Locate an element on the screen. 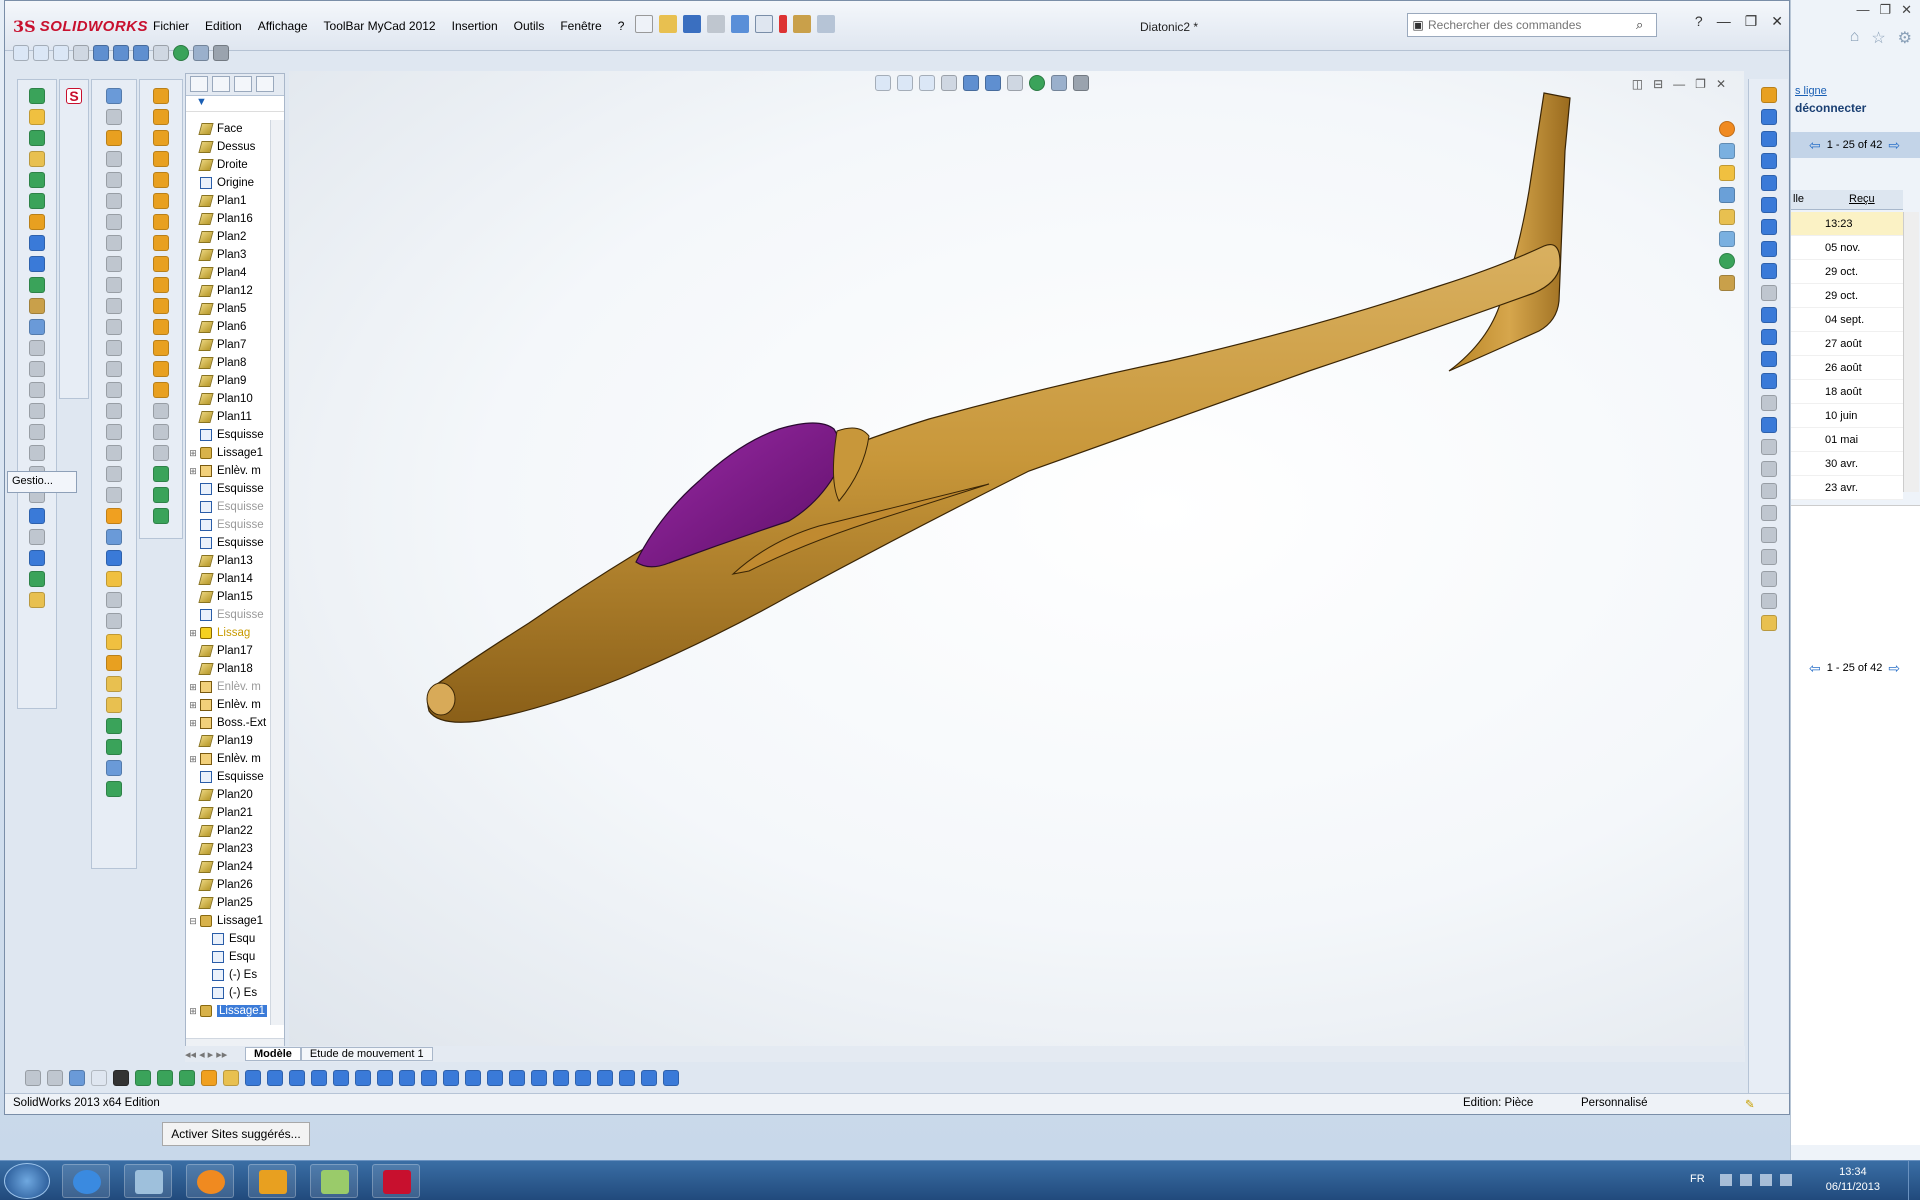 This screenshot has width=1920, height=1200. expand-toggle-icon: ⊟ is located at coordinates (193, 921).